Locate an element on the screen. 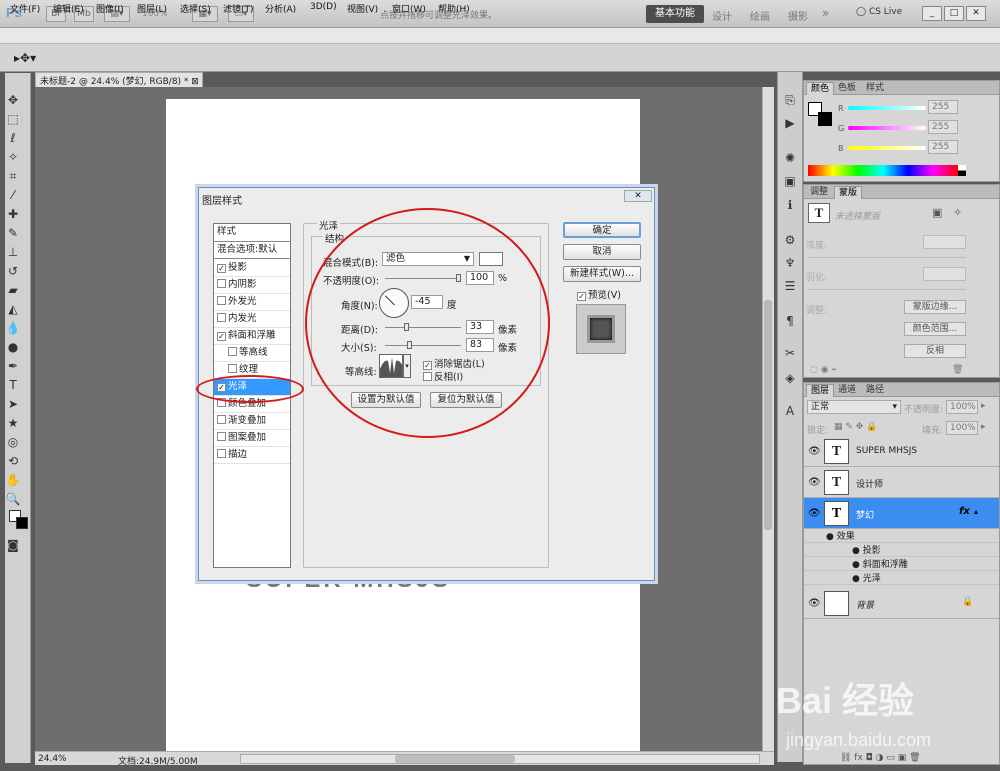 The height and width of the screenshot is (771, 1000). minimize-button: _ is located at coordinates (932, 13).